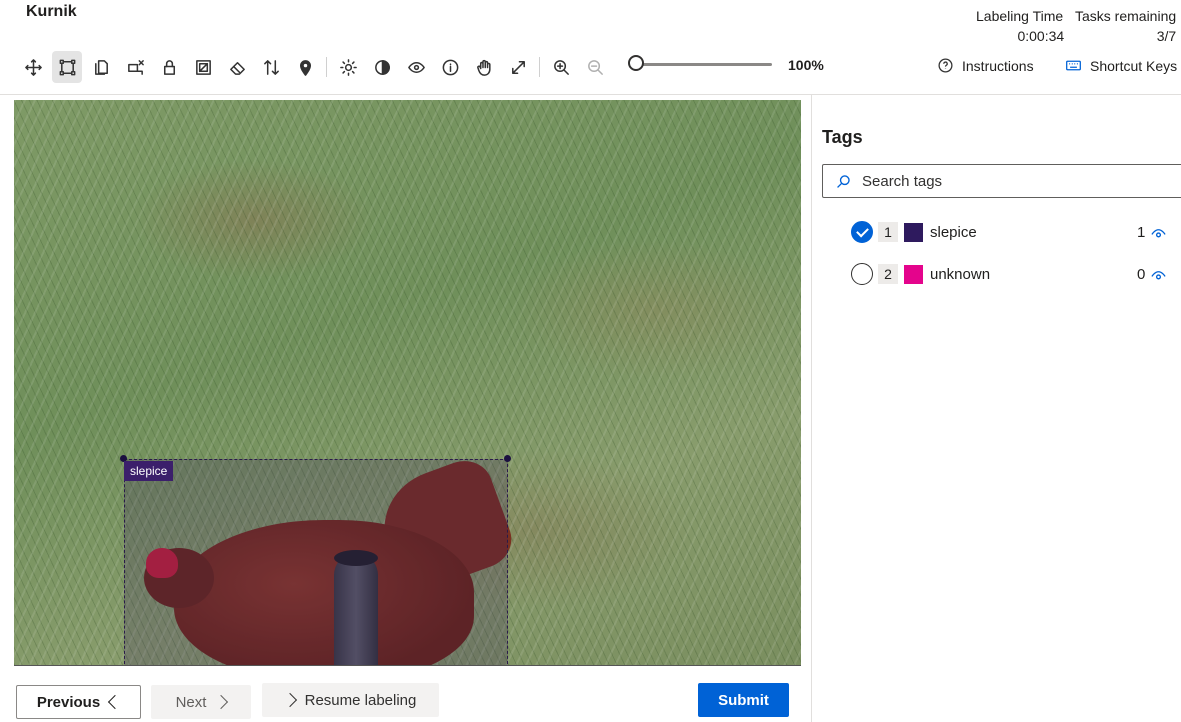  Describe the element at coordinates (998, 65) in the screenshot. I see `instructions-label: Instructions` at that location.